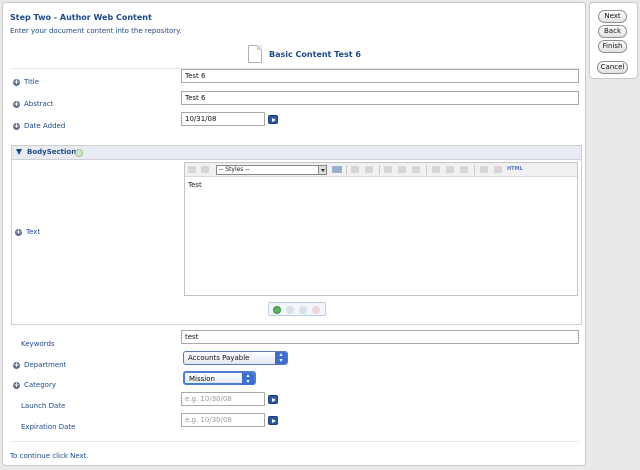 Image resolution: width=640 pixels, height=470 pixels. Describe the element at coordinates (43, 406) in the screenshot. I see `launch-date-label: Launch Date` at that location.